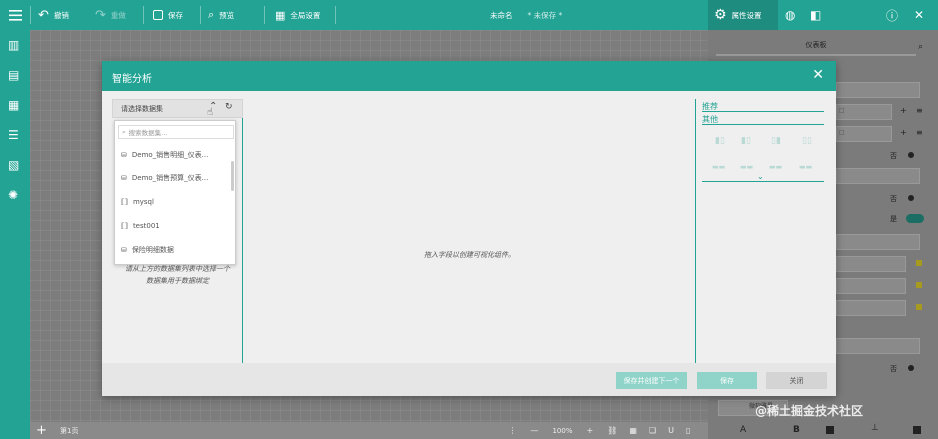 The width and height of the screenshot is (938, 439). Describe the element at coordinates (534, 430) in the screenshot. I see `zoom-out-button: —` at that location.